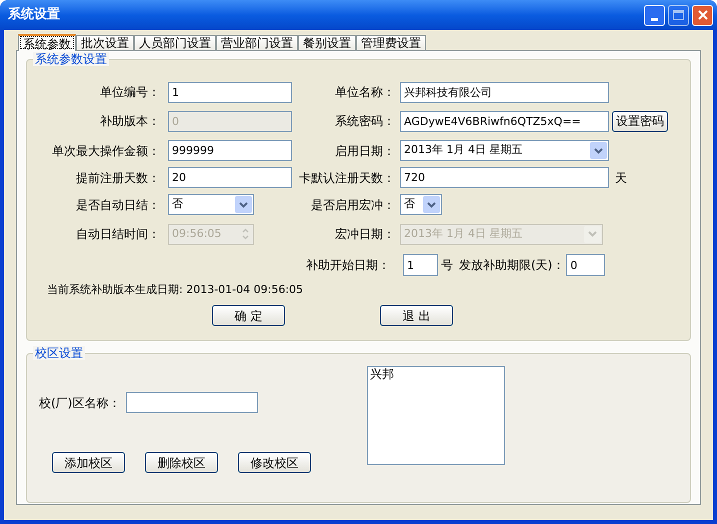  Describe the element at coordinates (118, 234) in the screenshot. I see `field-label: 自动日结时间：` at that location.